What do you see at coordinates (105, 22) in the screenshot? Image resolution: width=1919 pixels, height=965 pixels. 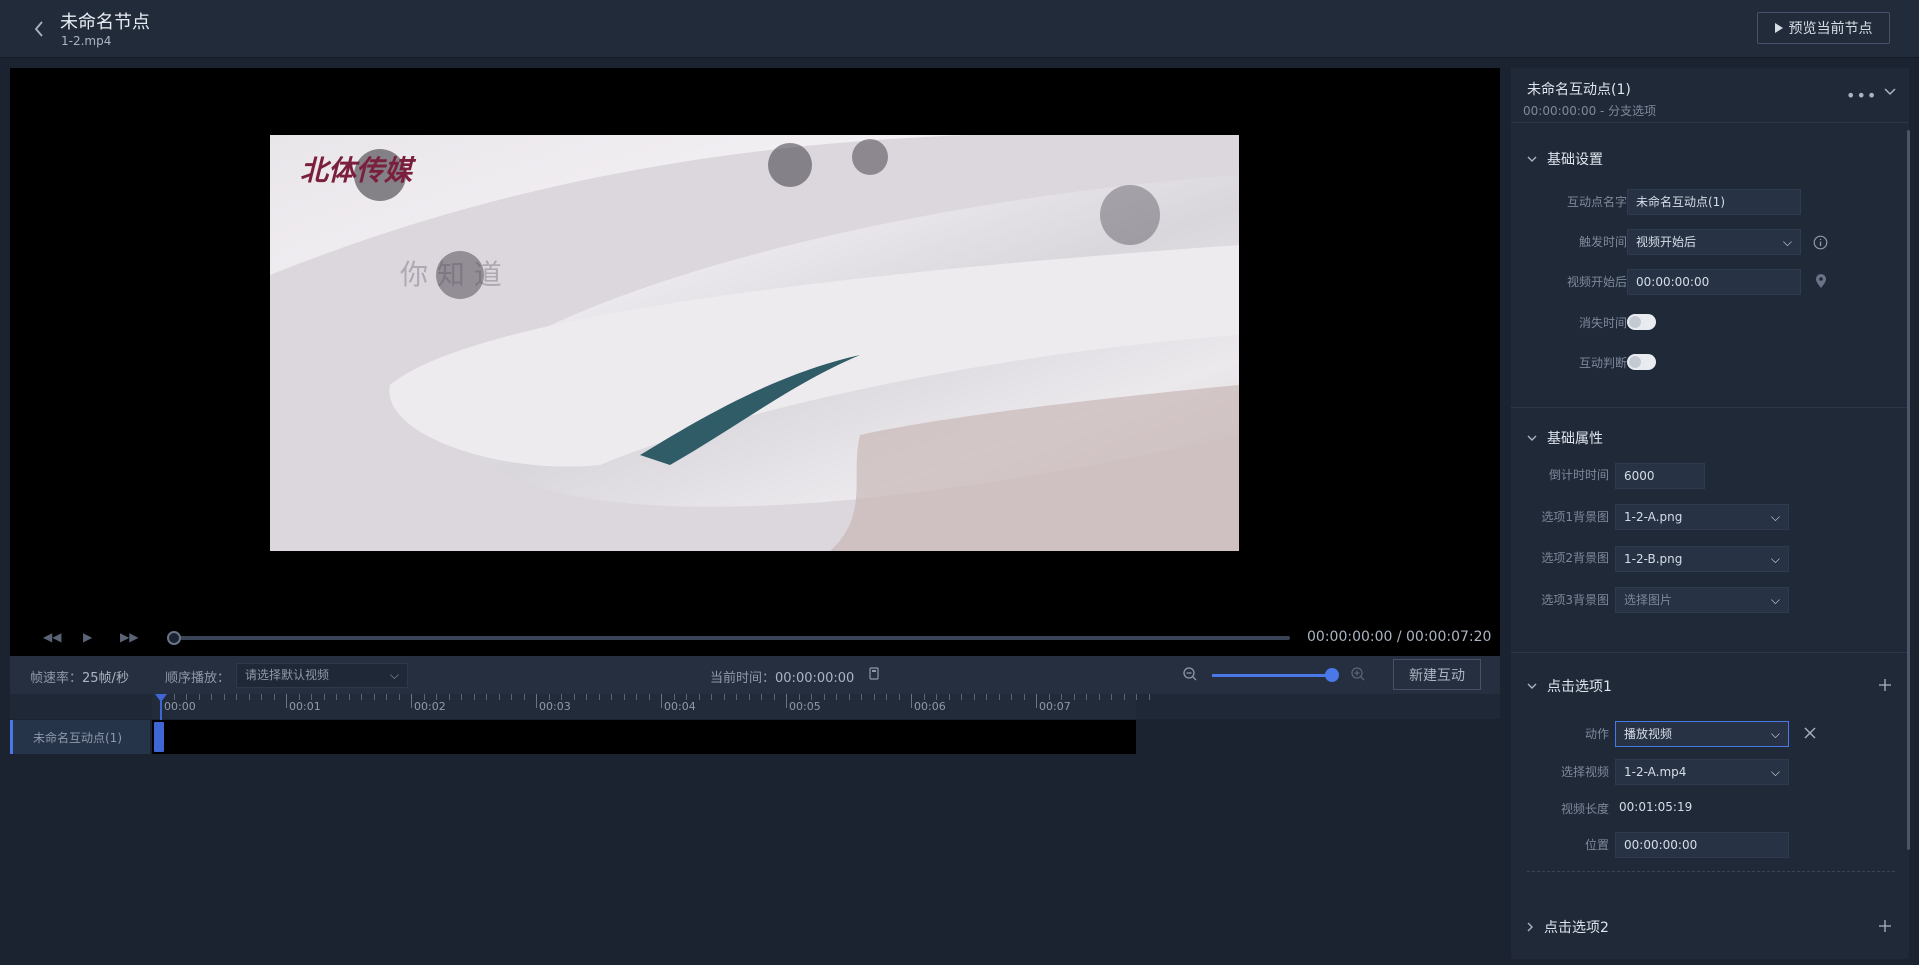 I see `node-title: 未命名节点` at bounding box center [105, 22].